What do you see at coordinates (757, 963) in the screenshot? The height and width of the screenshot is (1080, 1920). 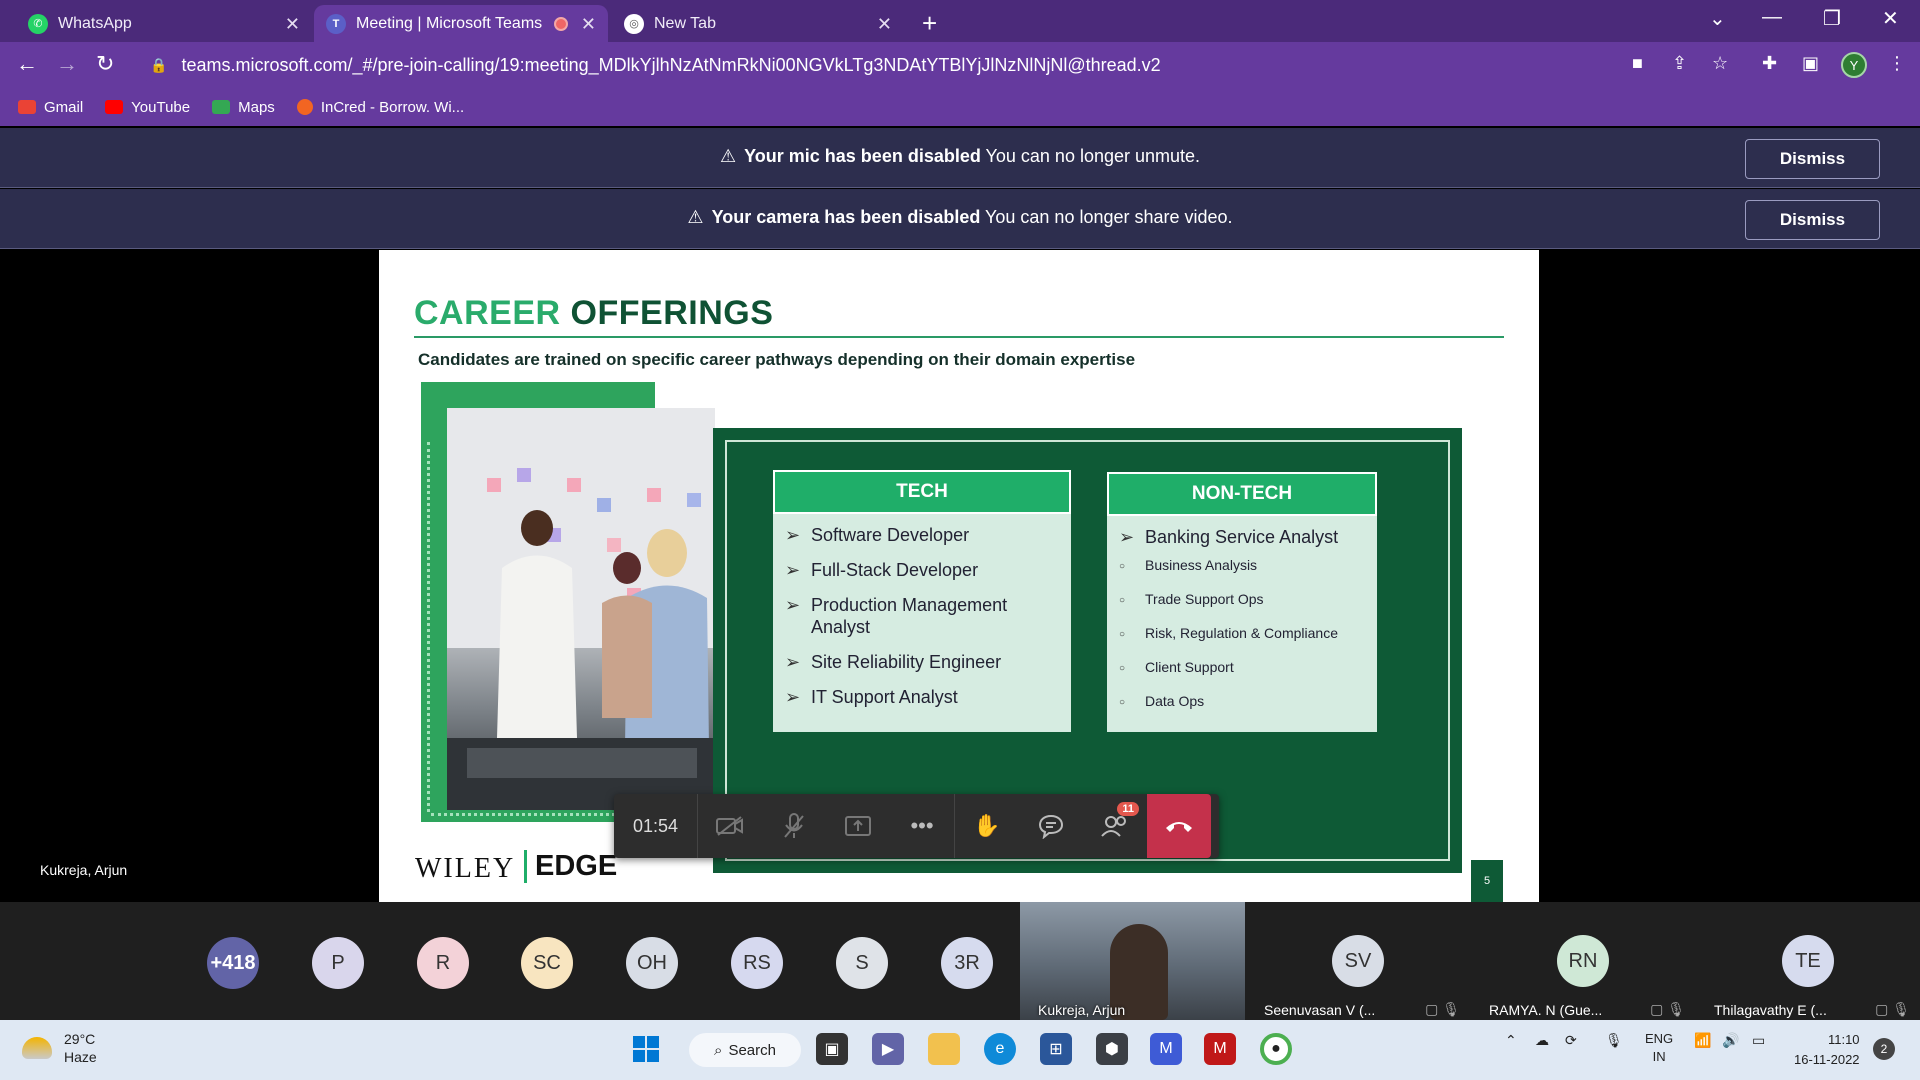 I see `avatar: RS` at bounding box center [757, 963].